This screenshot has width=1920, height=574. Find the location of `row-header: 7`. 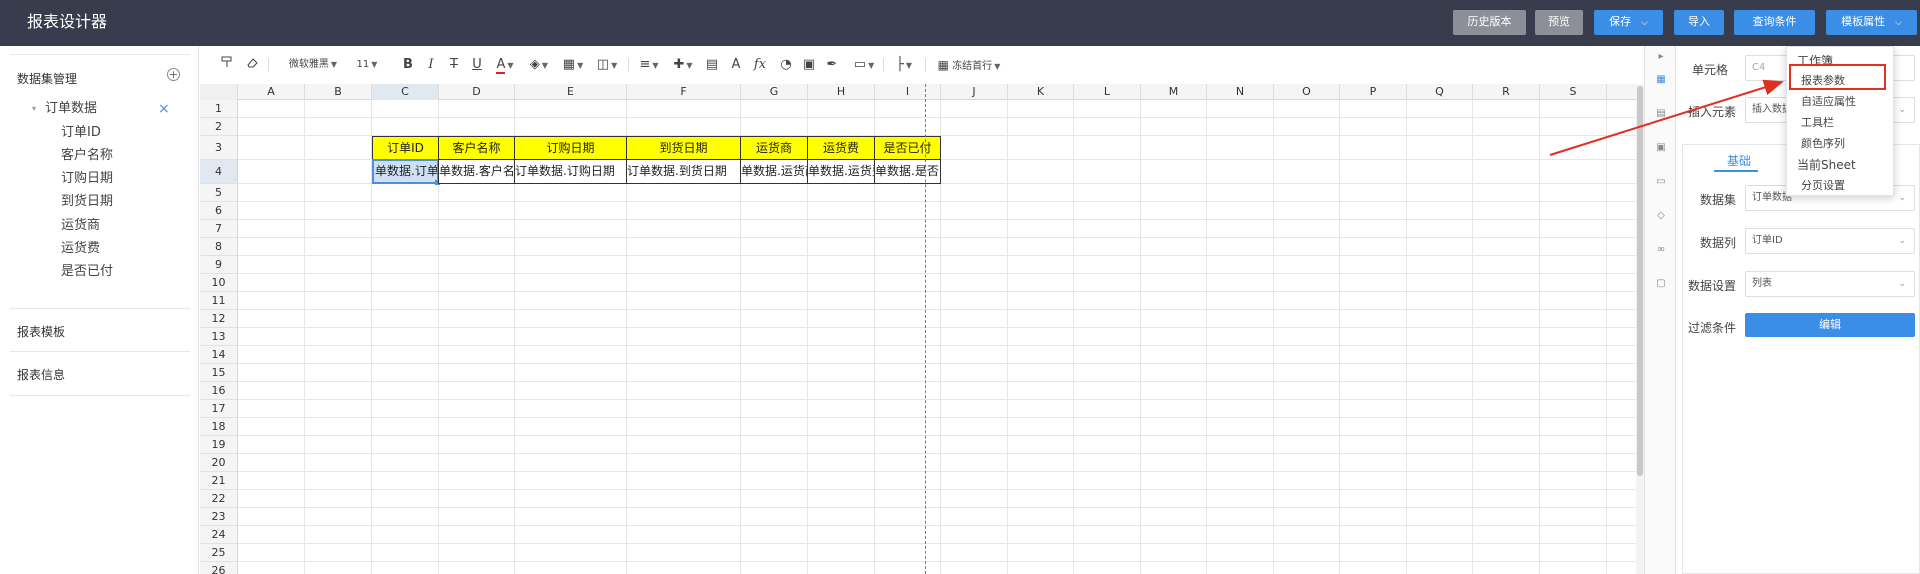

row-header: 7 is located at coordinates (219, 229).